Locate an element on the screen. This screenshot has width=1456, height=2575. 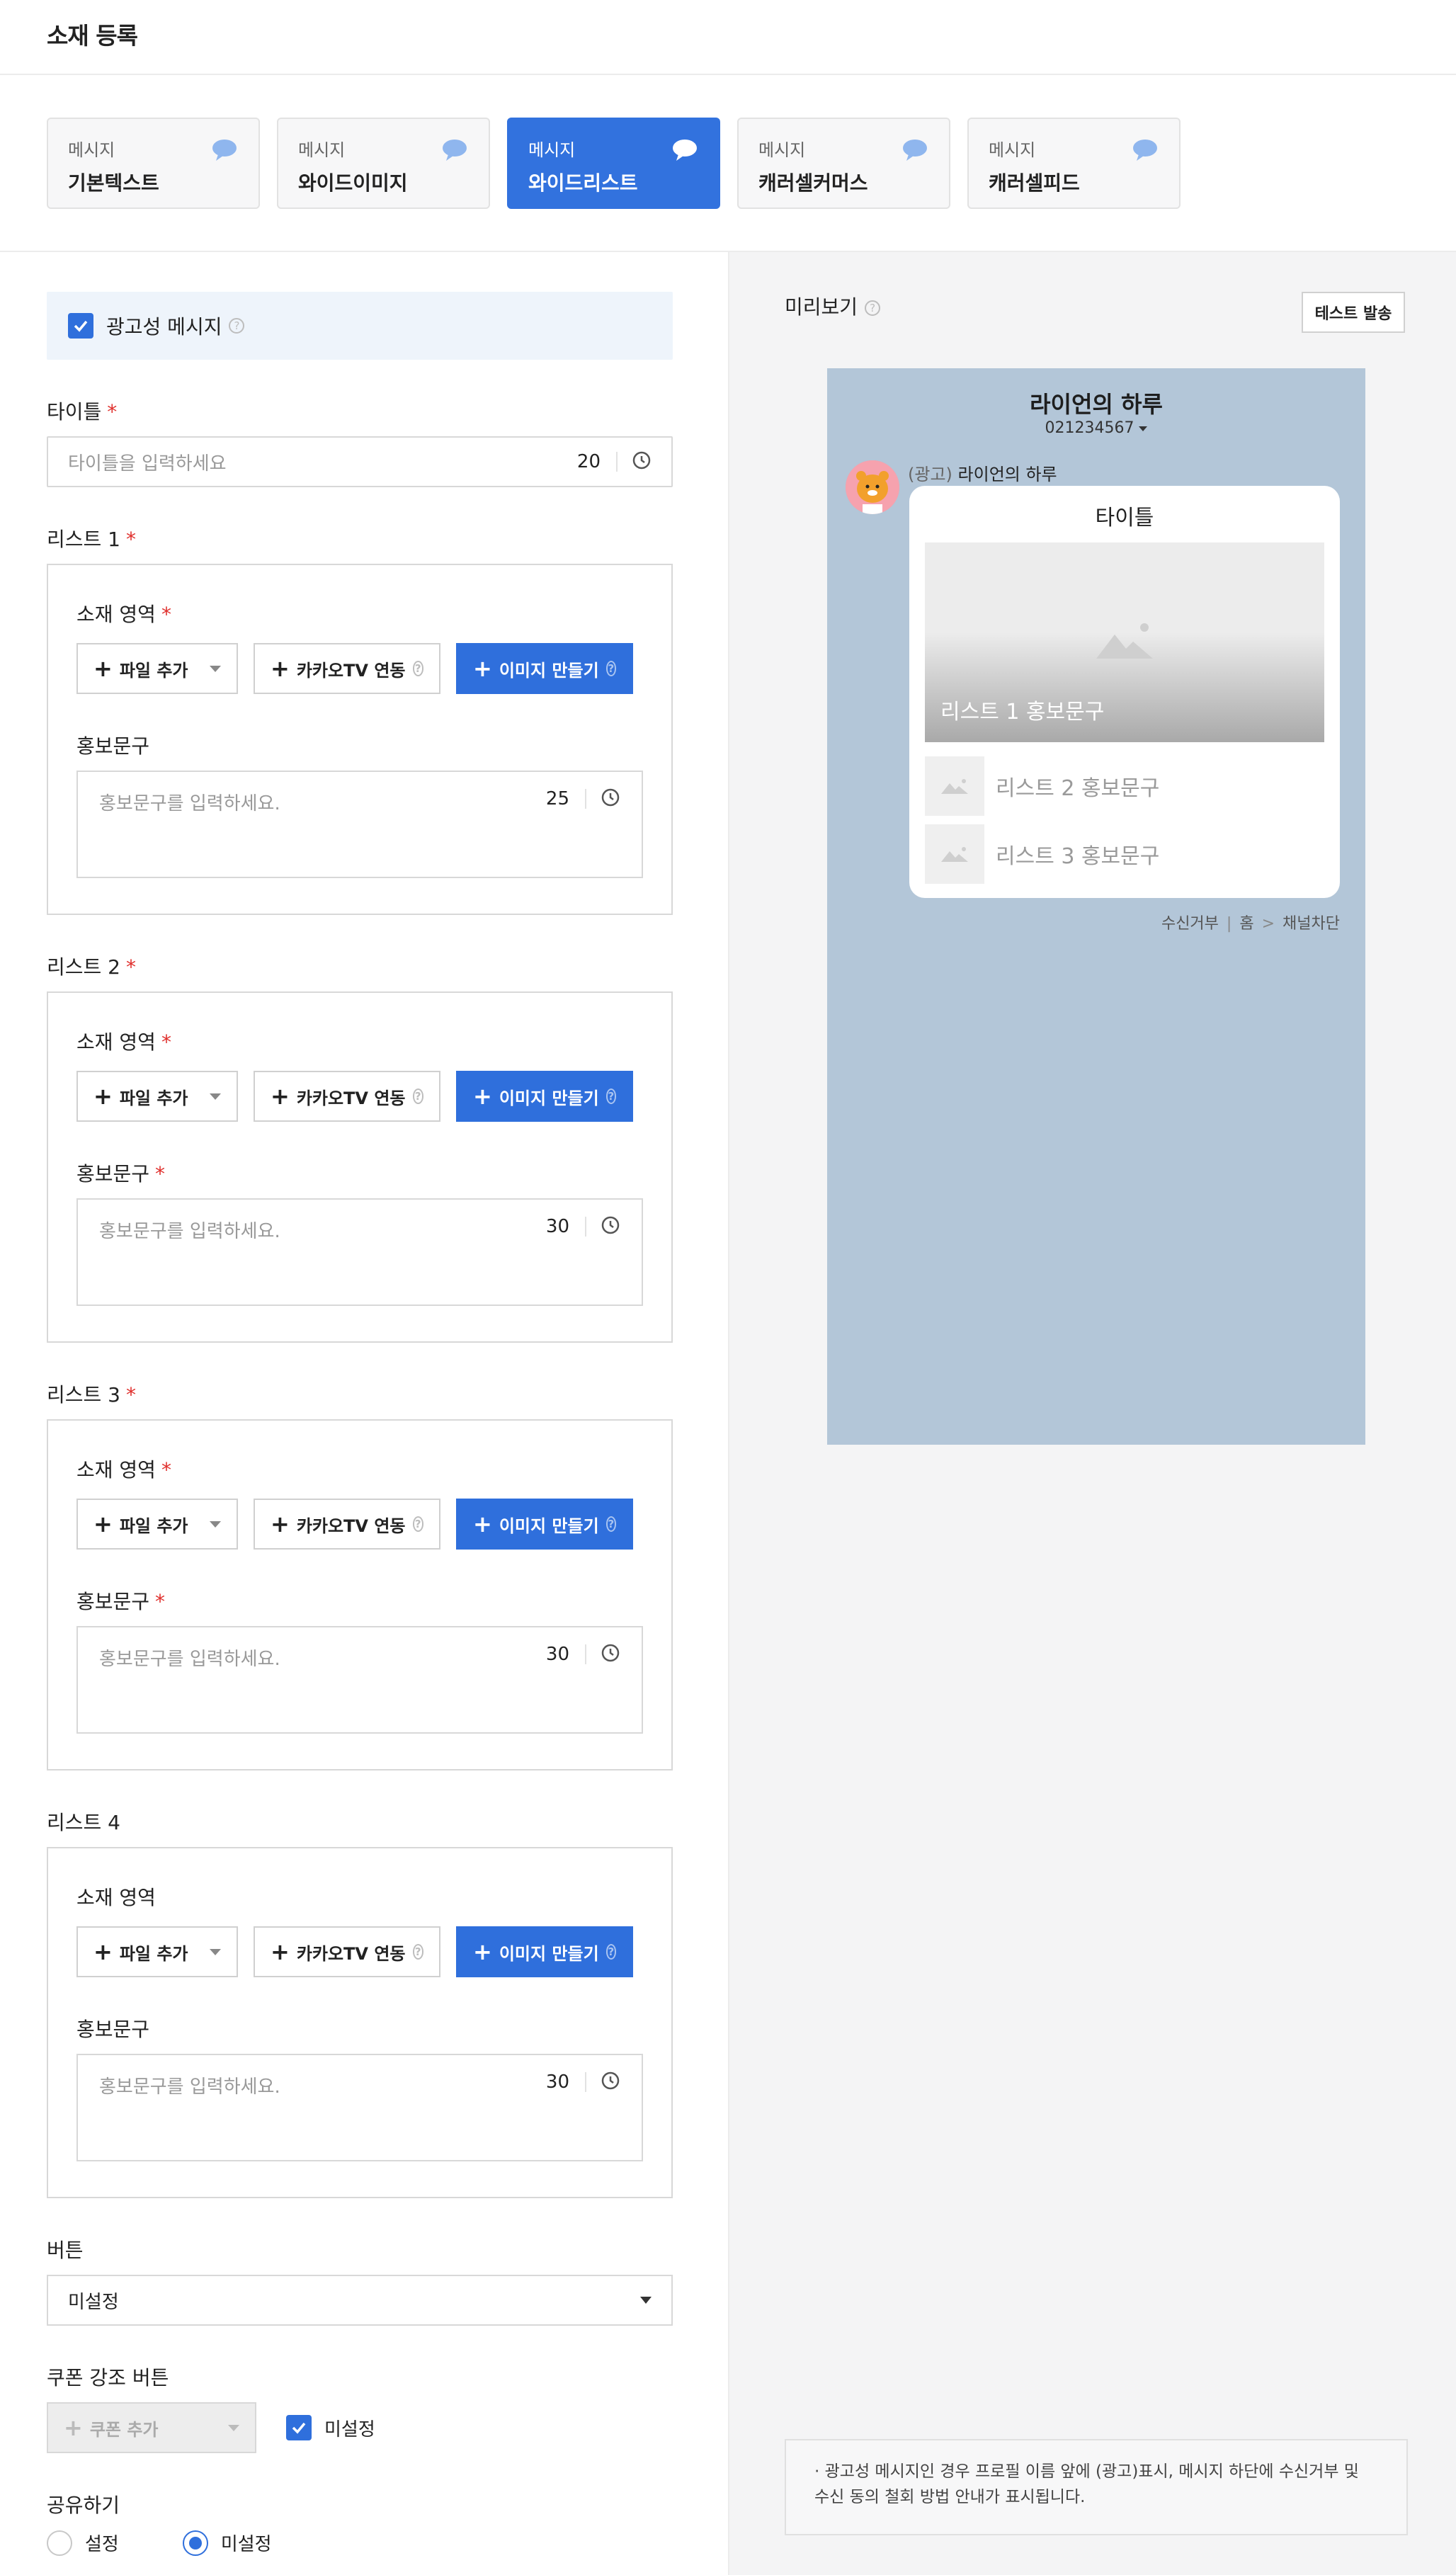
coupon-row: + 쿠폰 추가 미설정 is located at coordinates (364, 2427).